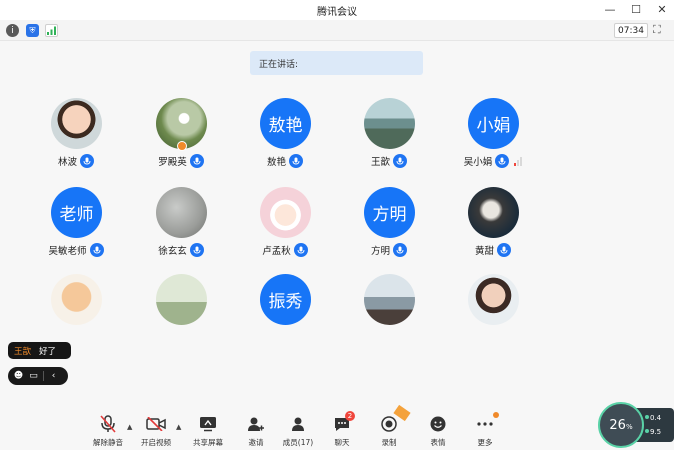 The width and height of the screenshot is (674, 450). I want to click on avatar-initials: 敖艳, so click(285, 126).